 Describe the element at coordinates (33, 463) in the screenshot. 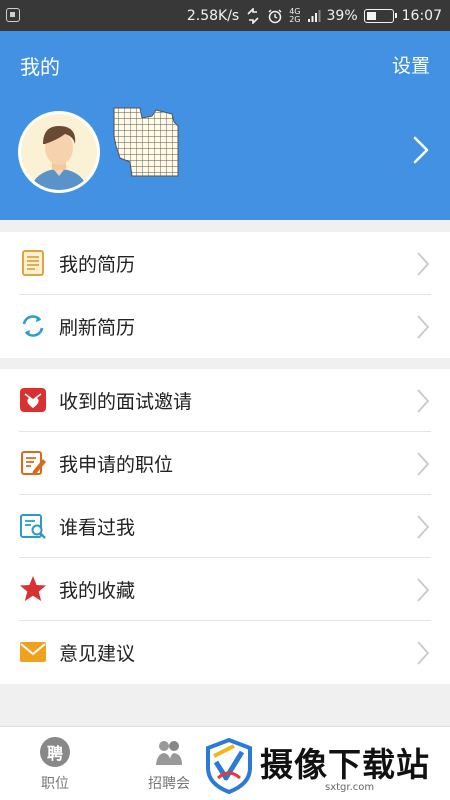

I see `applied-jobs-icon` at that location.